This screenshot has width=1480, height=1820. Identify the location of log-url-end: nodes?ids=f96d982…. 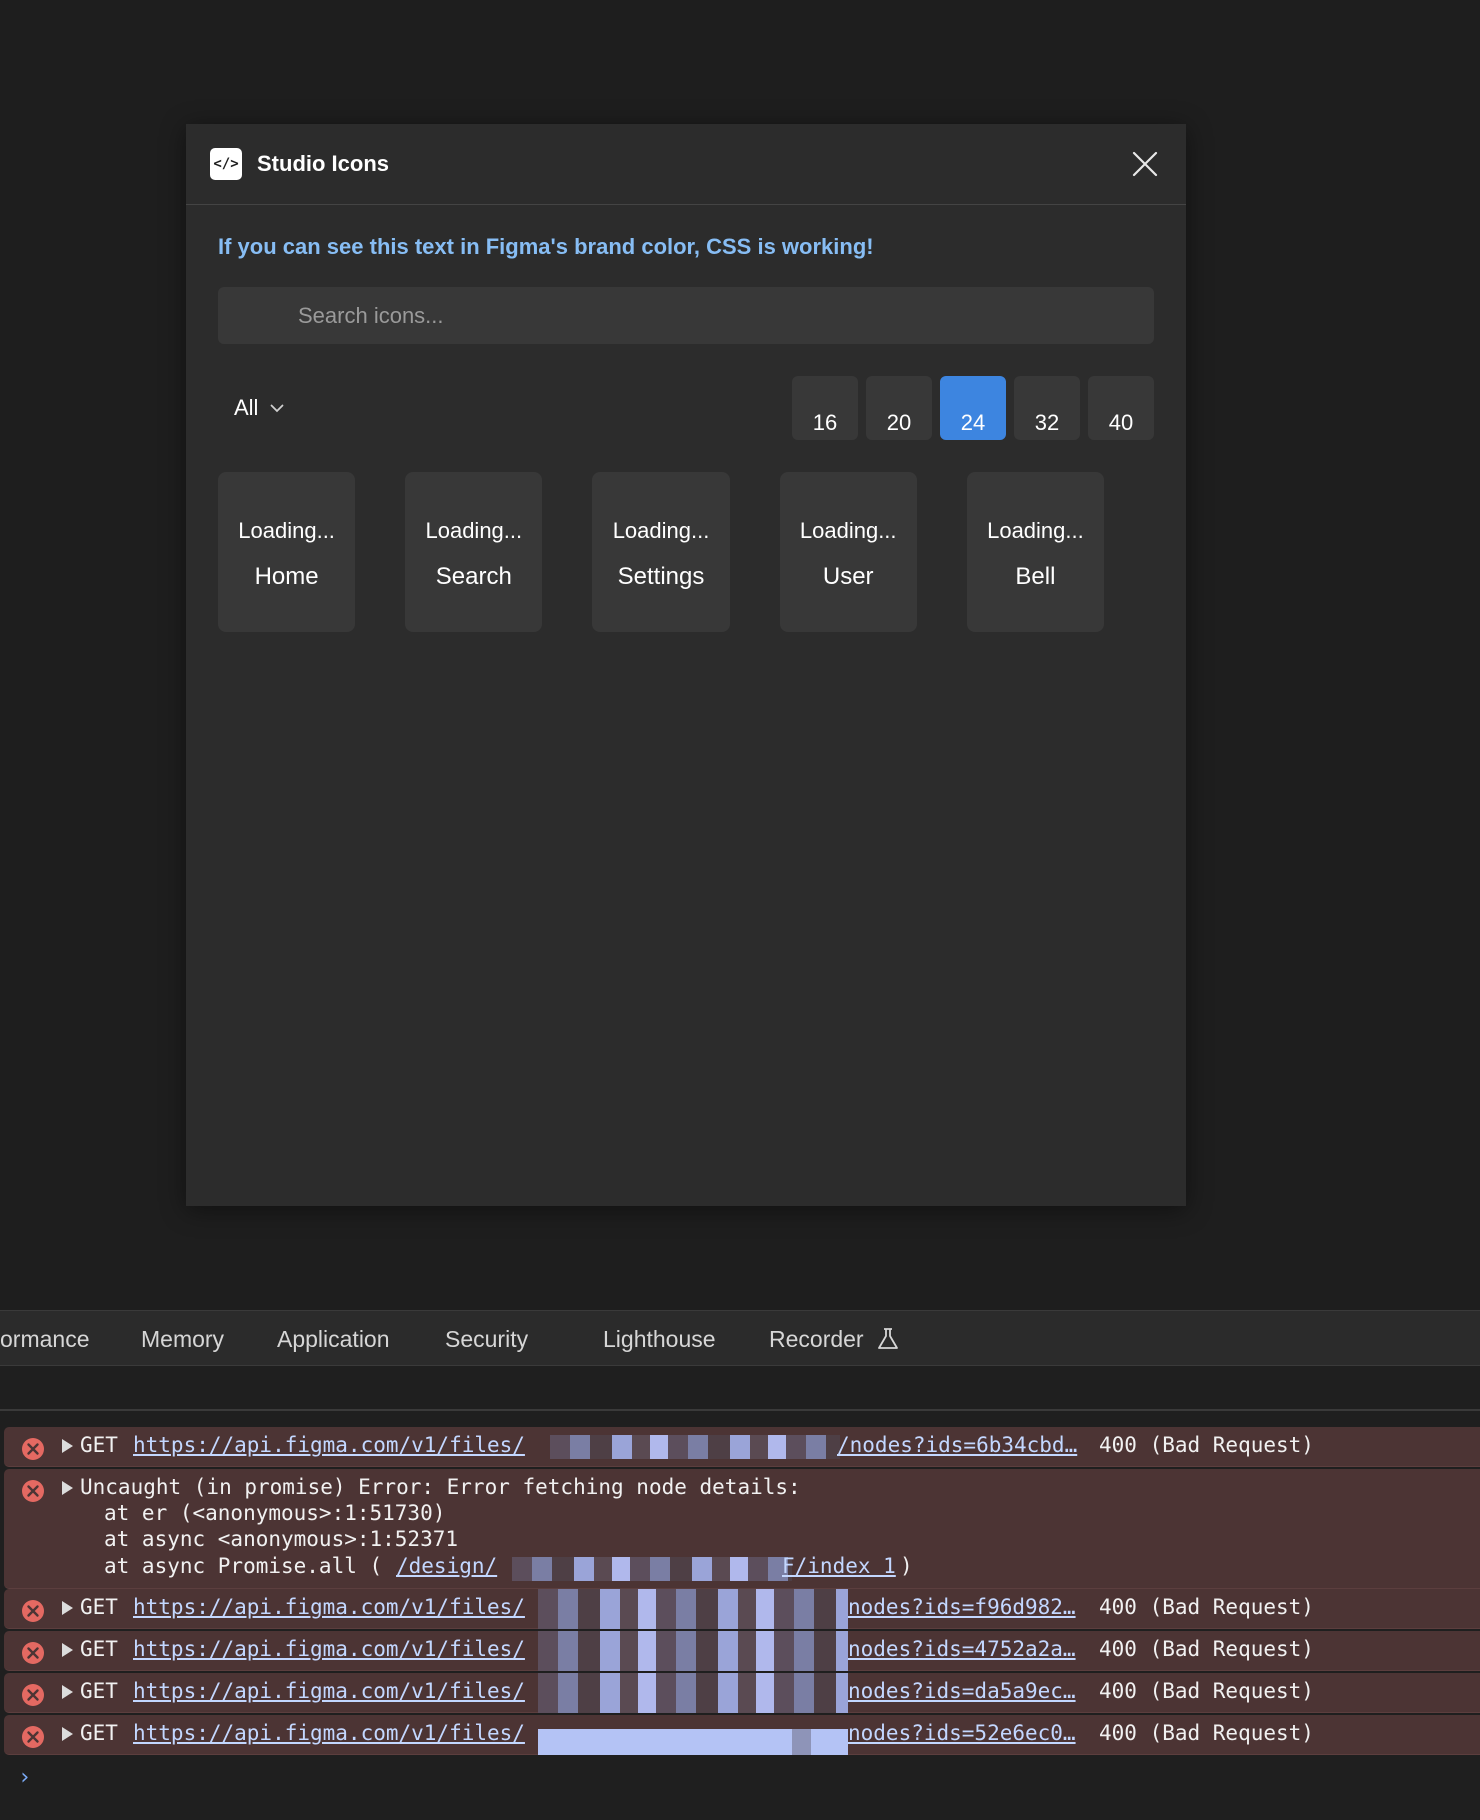
(962, 1607).